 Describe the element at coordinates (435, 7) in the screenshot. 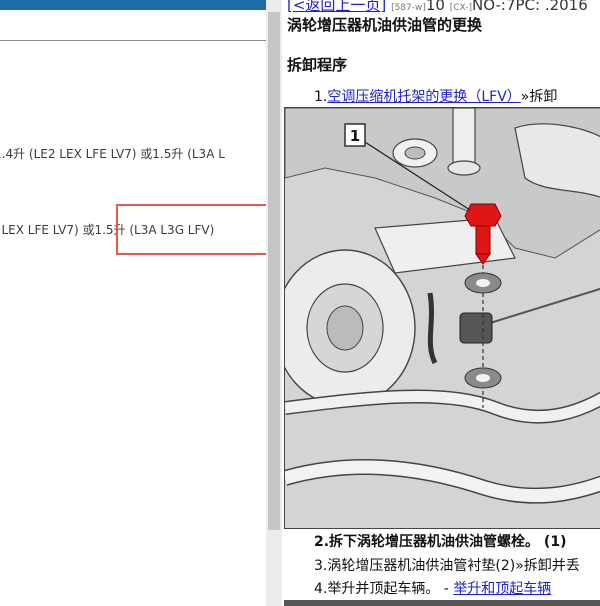

I see `doc-number: 10` at that location.